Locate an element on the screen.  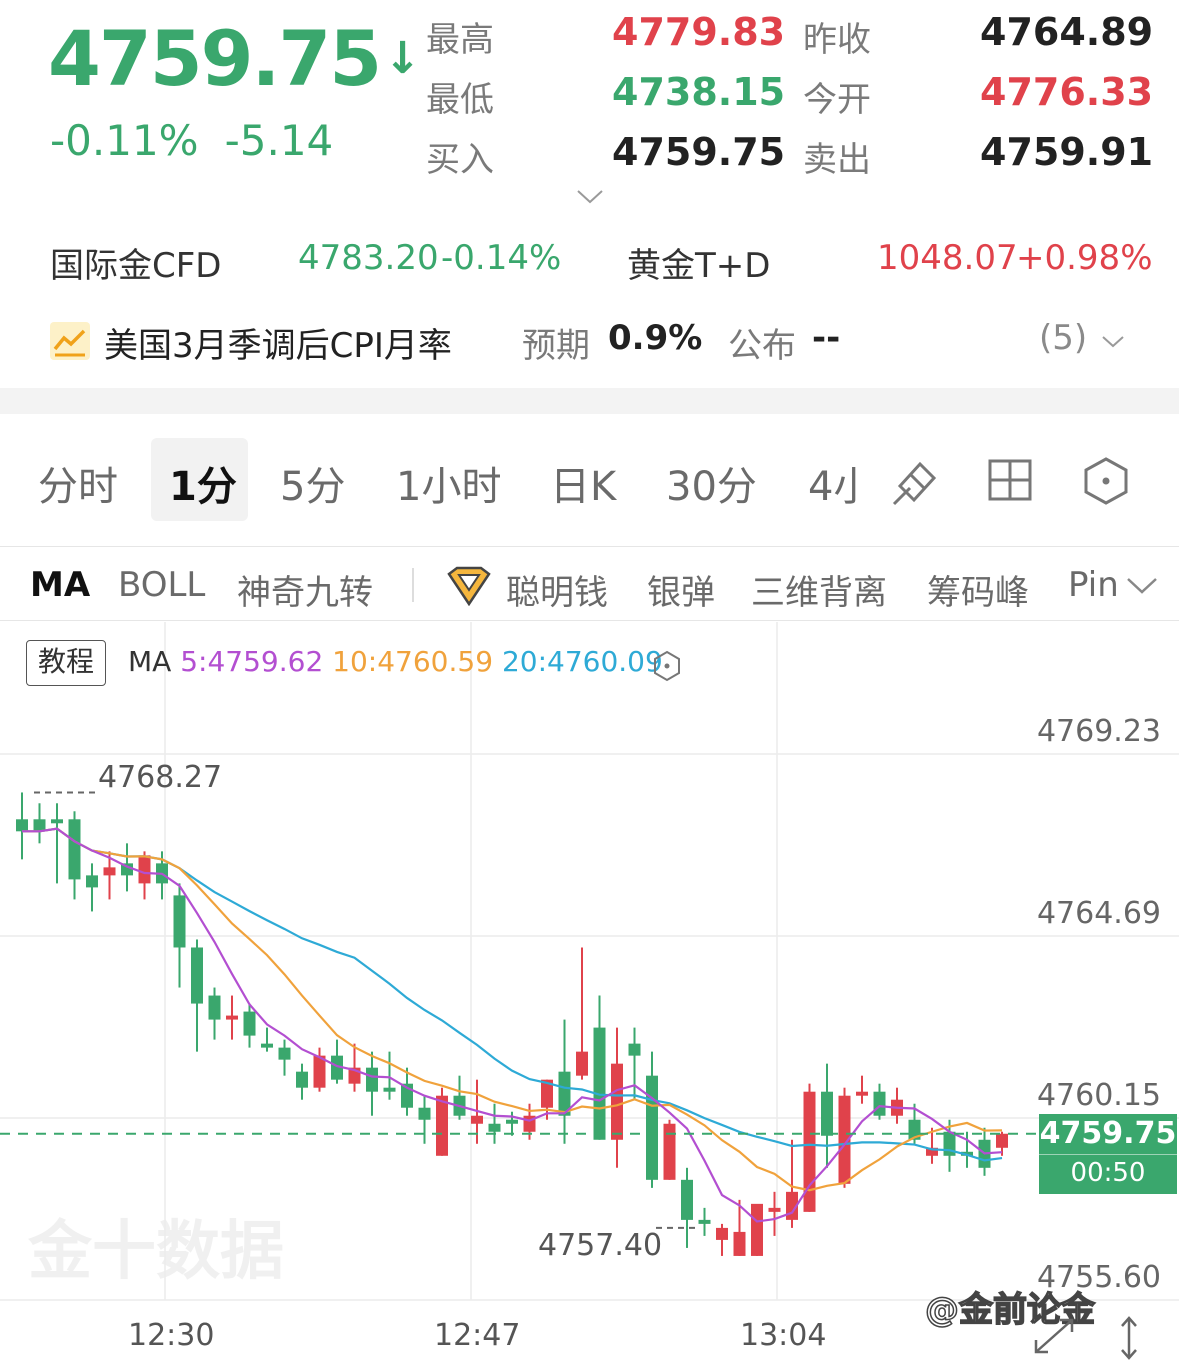
event-title: 美国3月季调后CPI月率 is located at coordinates (278, 342).